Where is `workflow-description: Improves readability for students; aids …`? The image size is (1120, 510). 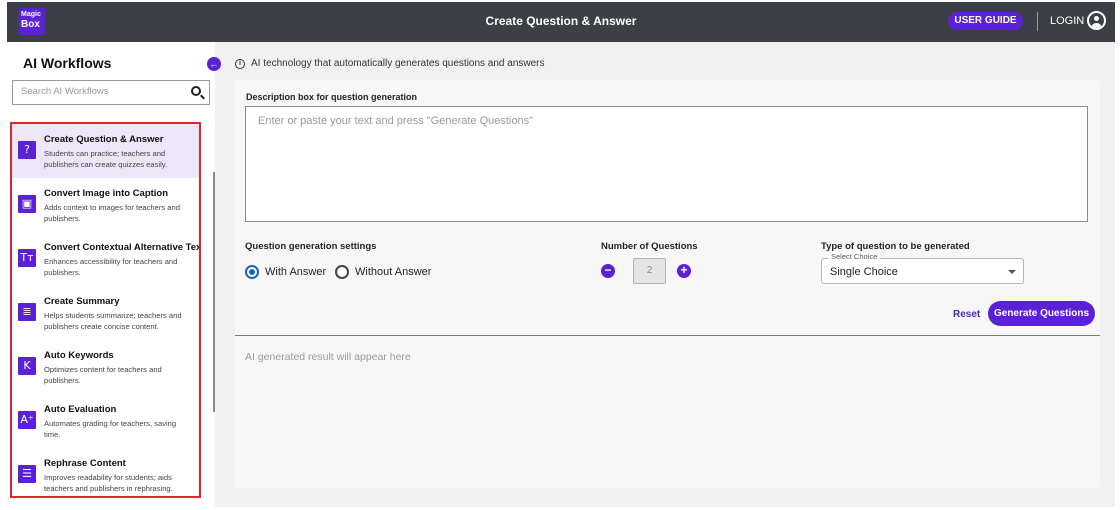 workflow-description: Improves readability for students; aids … is located at coordinates (108, 483).